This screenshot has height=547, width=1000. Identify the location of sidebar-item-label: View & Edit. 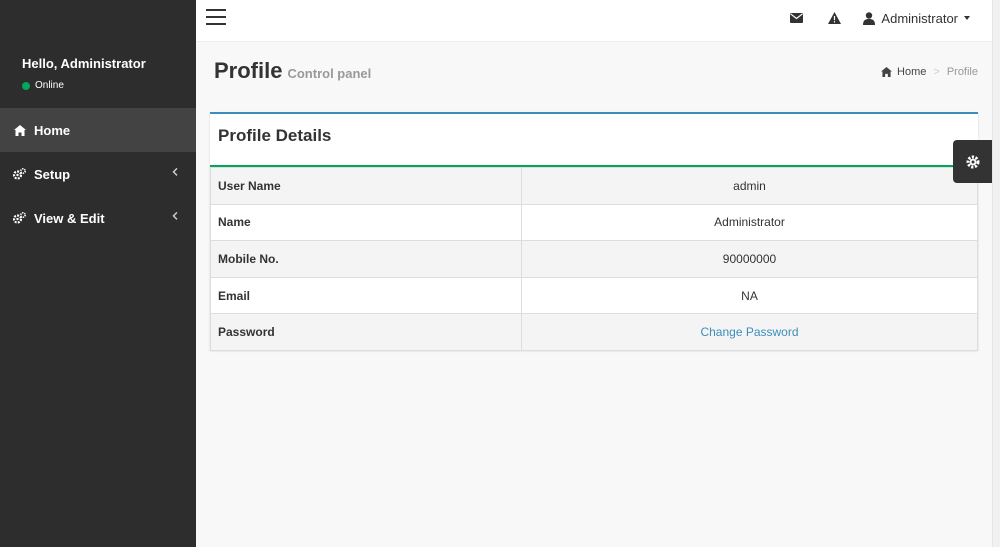
(69, 218).